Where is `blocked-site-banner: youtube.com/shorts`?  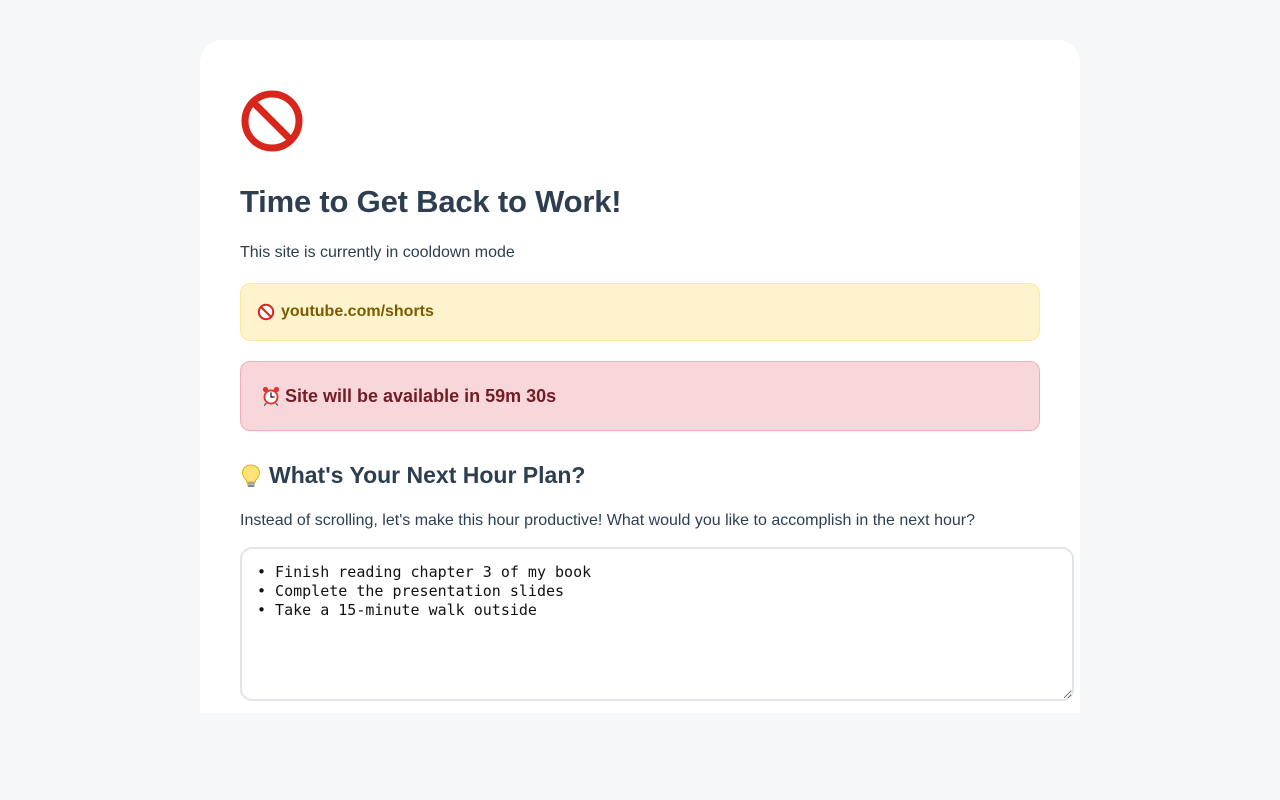
blocked-site-banner: youtube.com/shorts is located at coordinates (640, 312).